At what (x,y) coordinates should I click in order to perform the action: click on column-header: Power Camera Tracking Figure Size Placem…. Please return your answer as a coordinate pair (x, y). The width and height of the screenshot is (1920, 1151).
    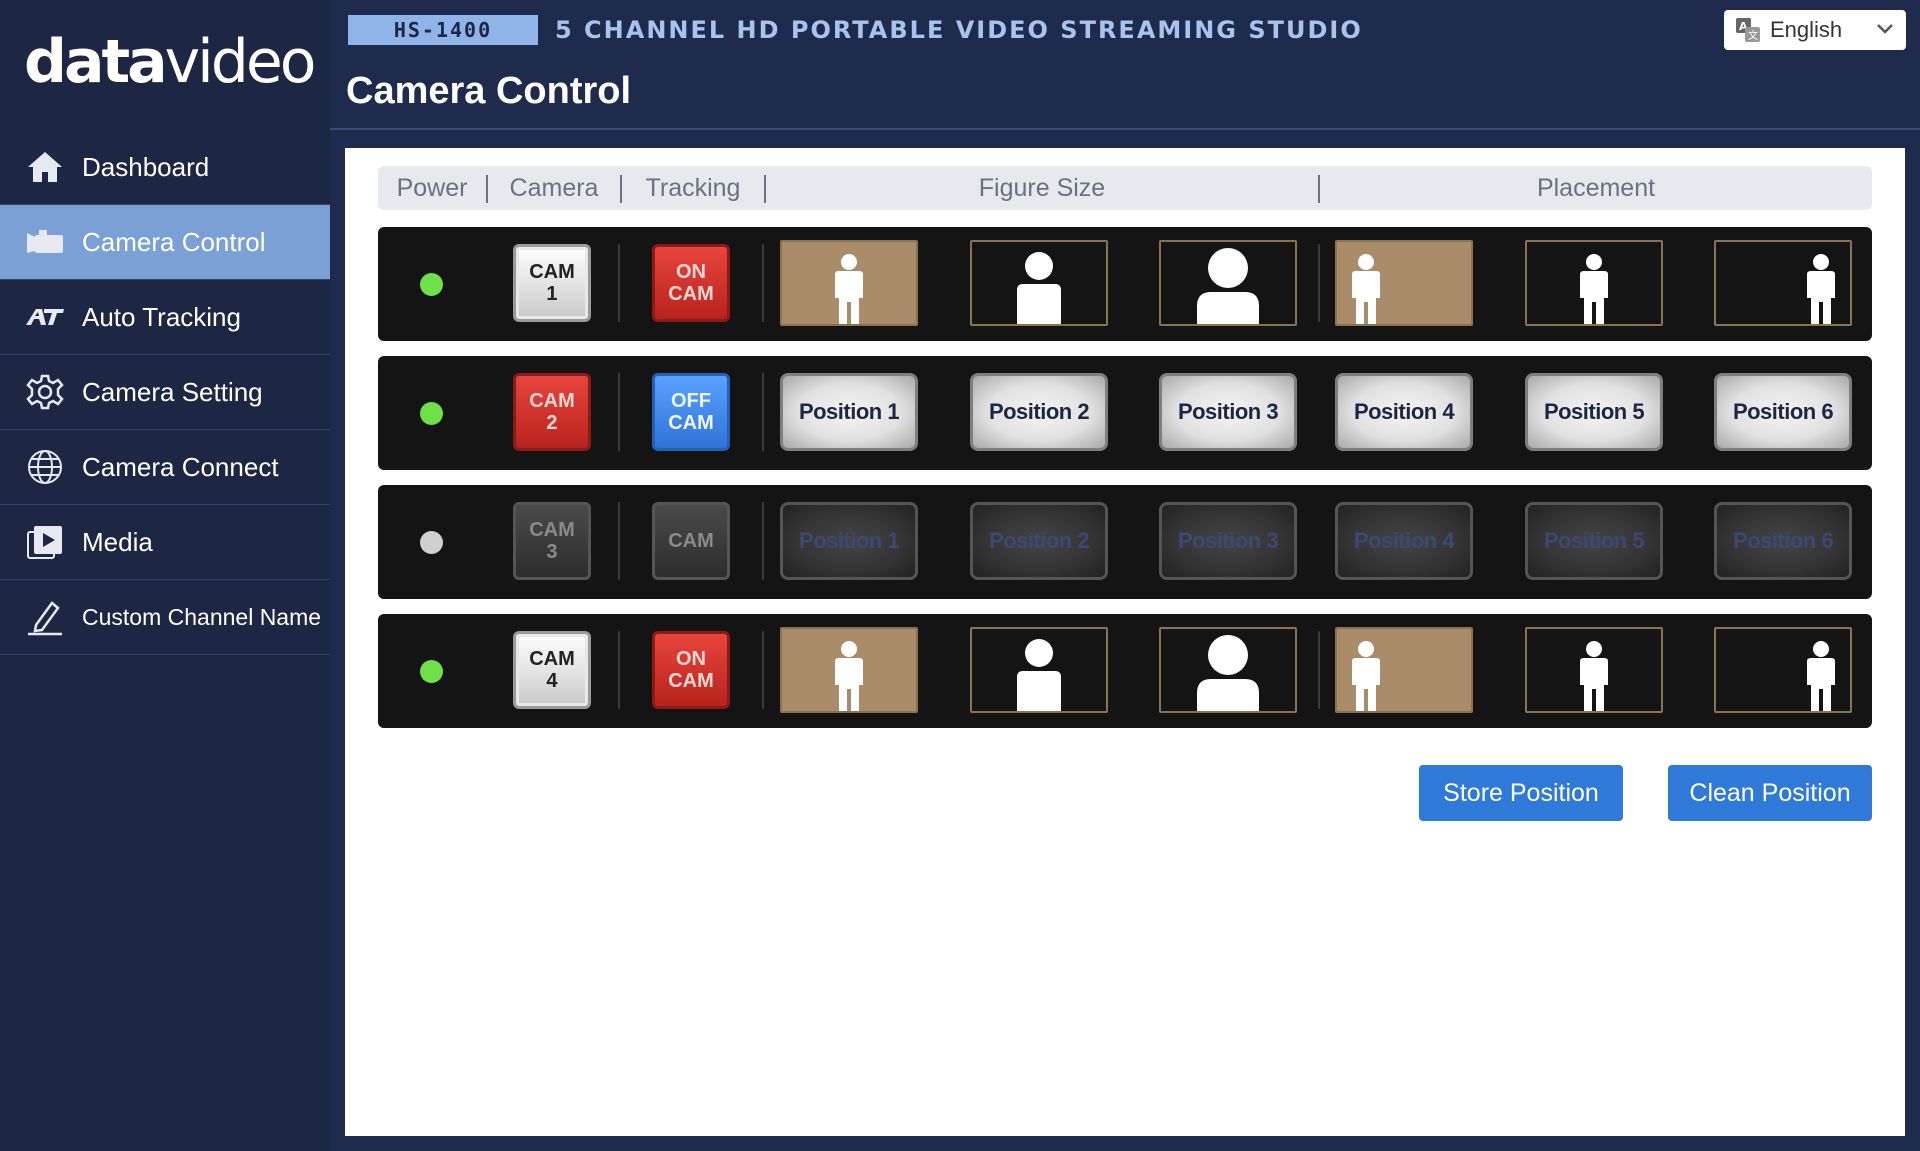
    Looking at the image, I should click on (1125, 188).